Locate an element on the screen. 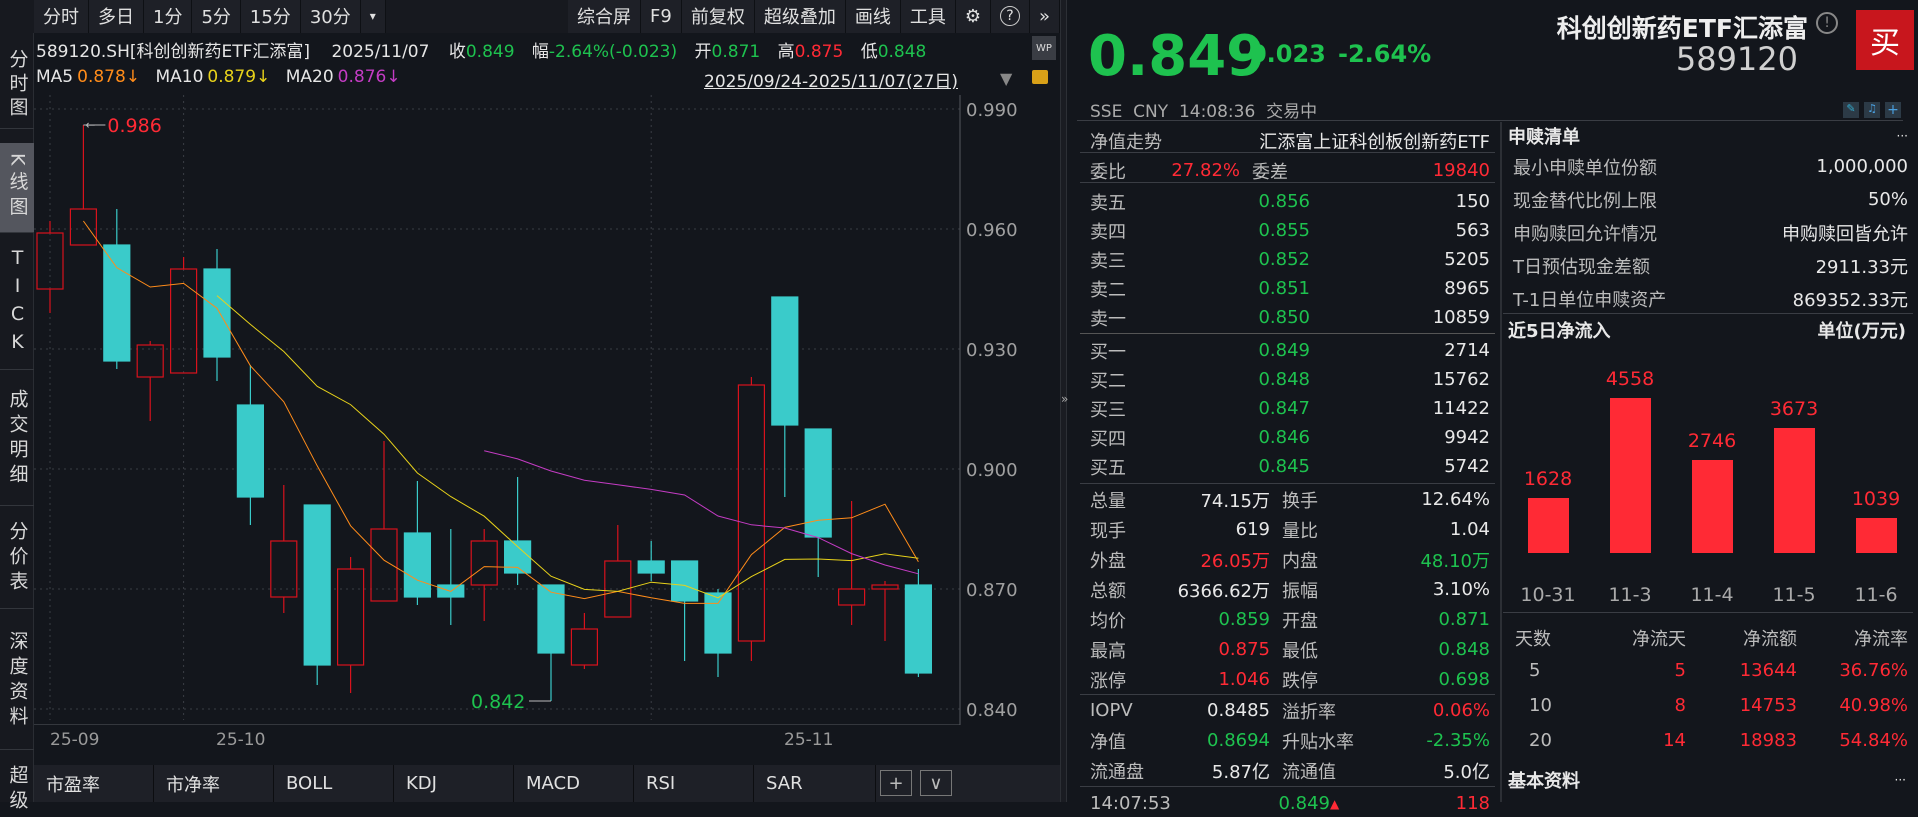  level-label: 卖三 is located at coordinates (1108, 261).